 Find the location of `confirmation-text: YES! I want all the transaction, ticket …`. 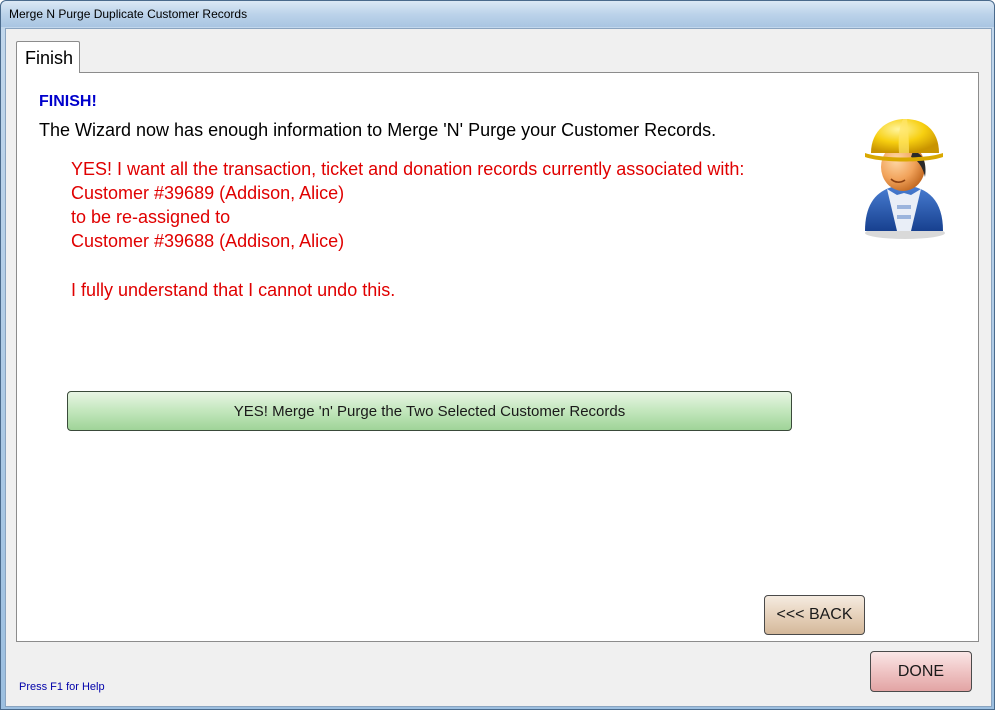

confirmation-text: YES! I want all the transaction, ticket … is located at coordinates (408, 169).